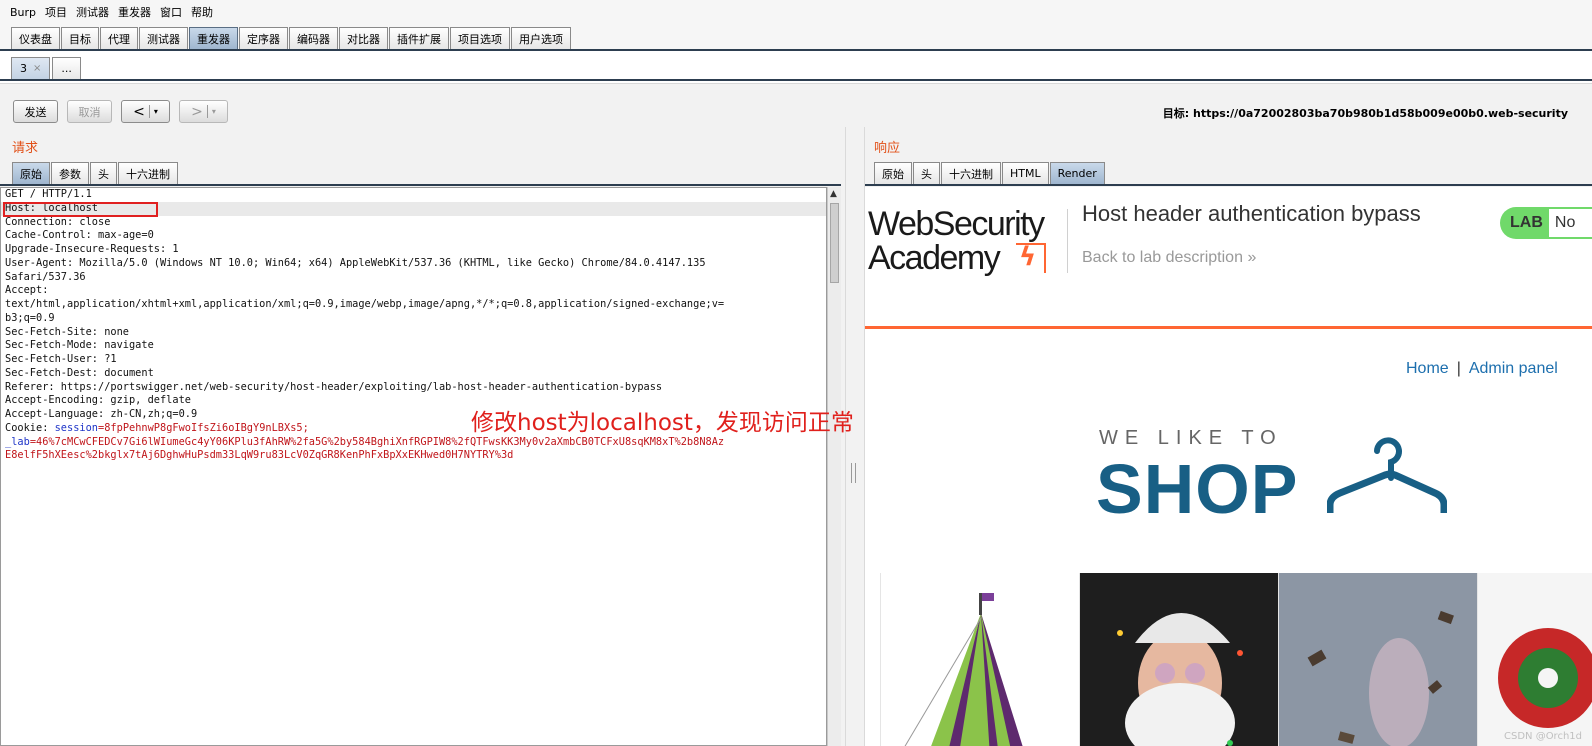 The width and height of the screenshot is (1592, 746). What do you see at coordinates (419, 38) in the screenshot?
I see `tab-extender: 插件扩展` at bounding box center [419, 38].